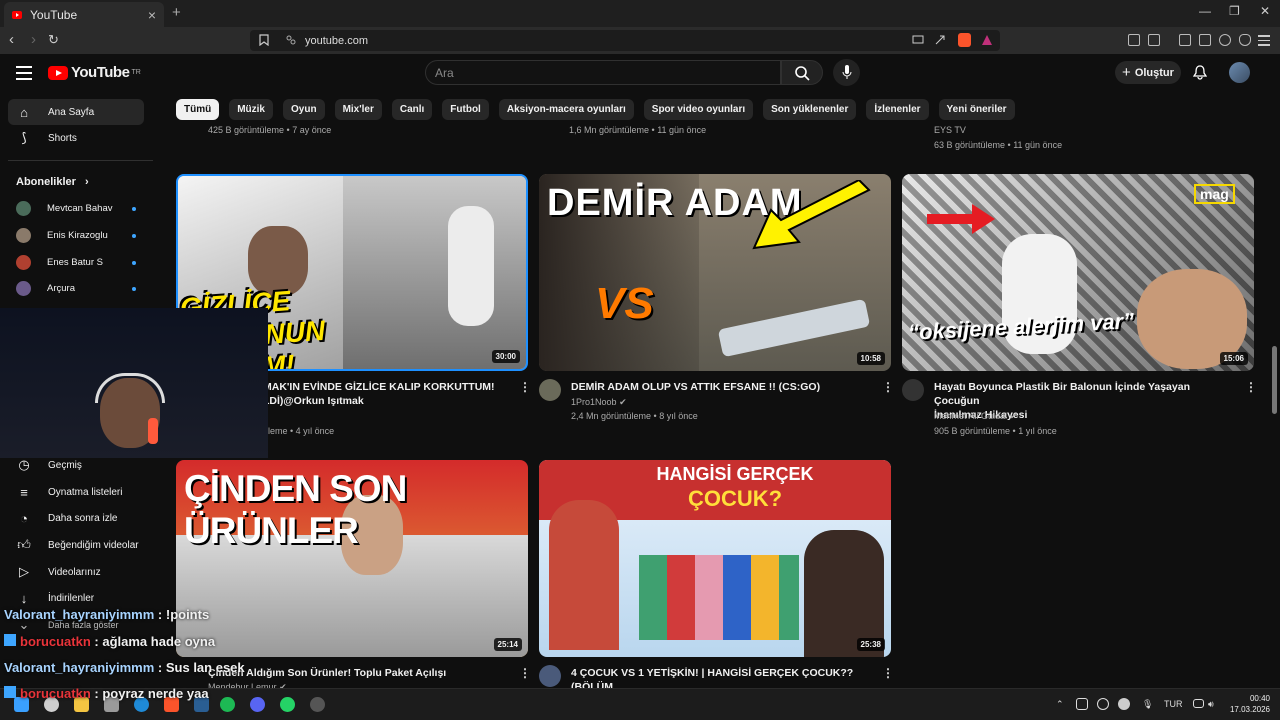  What do you see at coordinates (24, 75) in the screenshot?
I see `hamburger-menu-icon` at bounding box center [24, 75].